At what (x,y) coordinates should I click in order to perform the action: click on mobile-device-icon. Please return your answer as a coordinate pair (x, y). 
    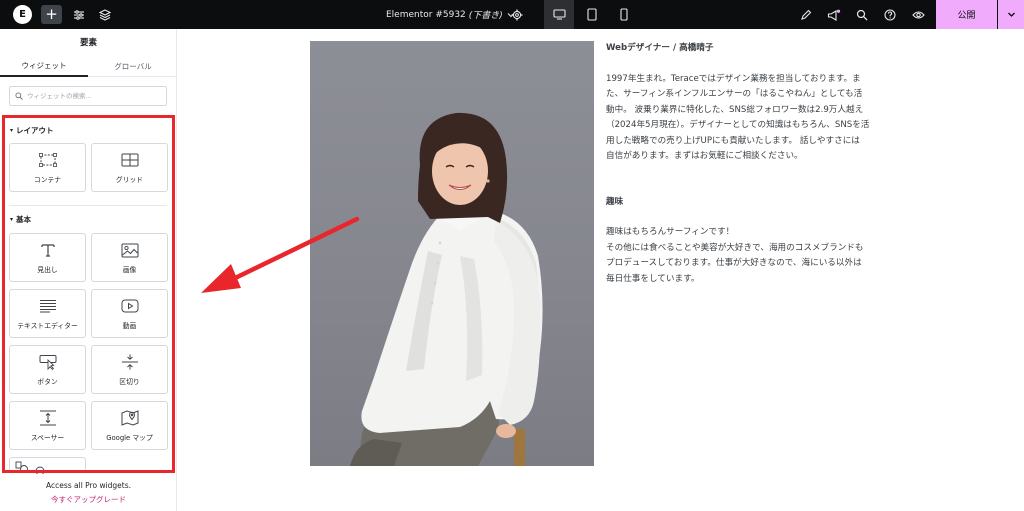
    Looking at the image, I should click on (624, 14).